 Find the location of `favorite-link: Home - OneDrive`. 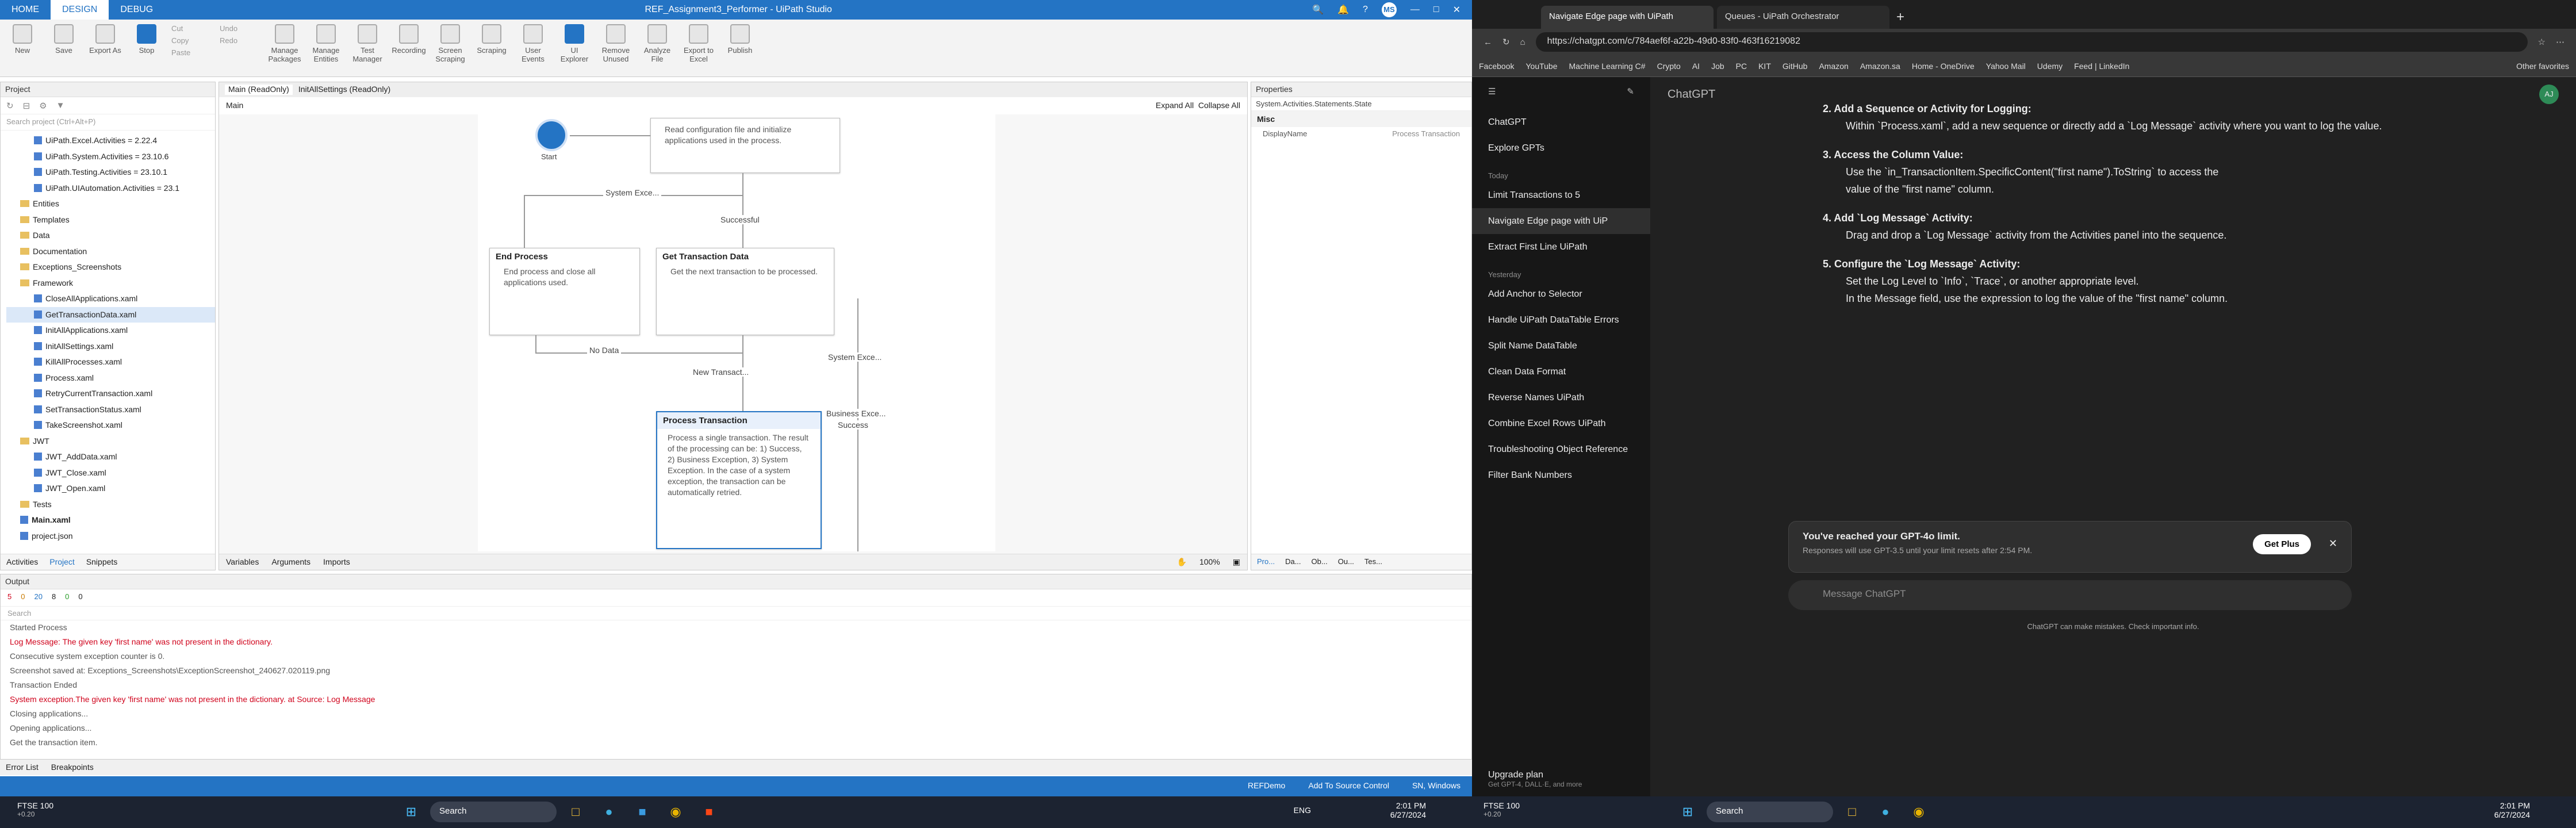

favorite-link: Home - OneDrive is located at coordinates (1943, 66).